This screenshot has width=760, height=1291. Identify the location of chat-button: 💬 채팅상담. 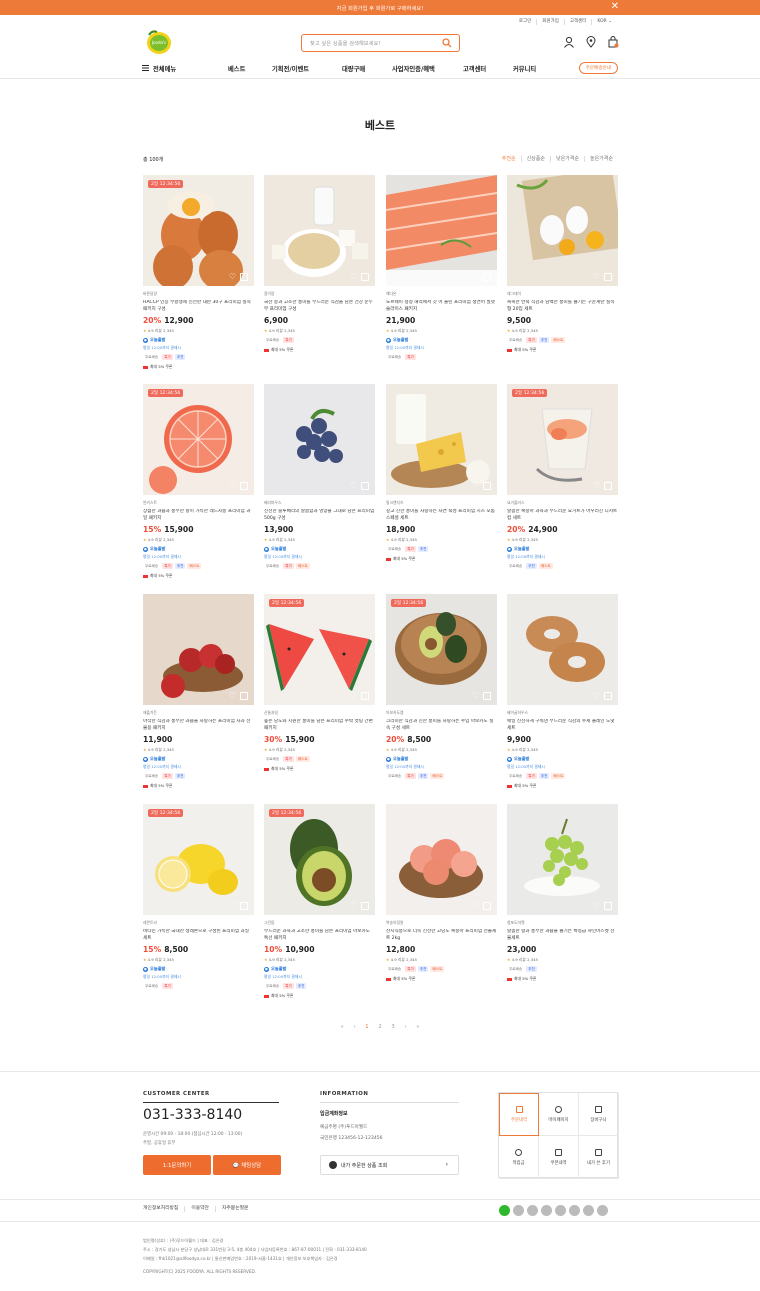
(247, 1165).